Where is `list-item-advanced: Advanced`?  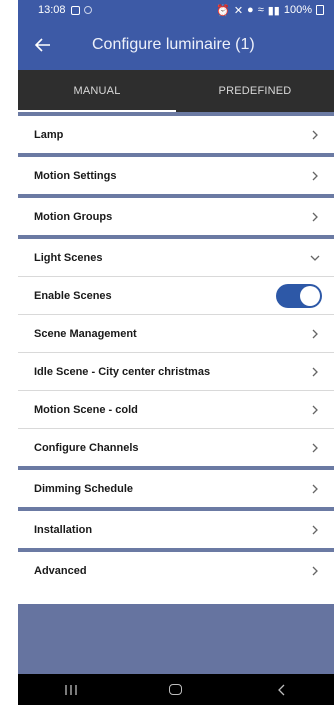
list-item-advanced: Advanced is located at coordinates (176, 570).